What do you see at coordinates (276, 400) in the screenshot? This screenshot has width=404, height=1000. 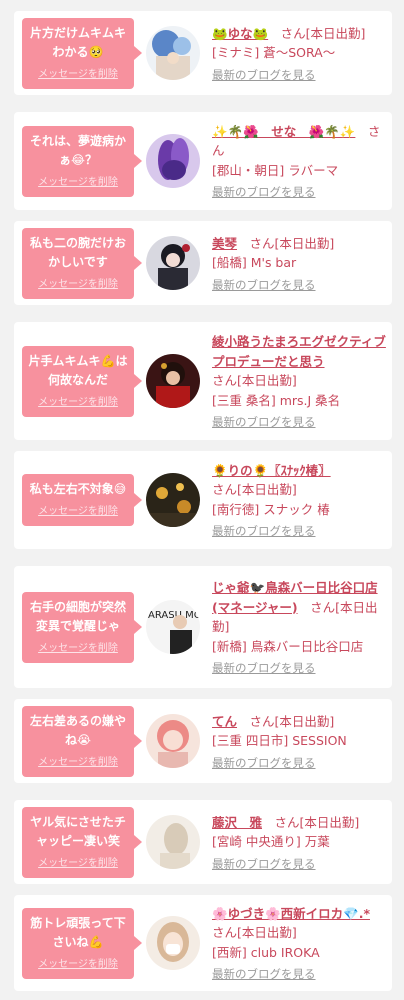 I see `area-shop: [三重 桑名] mrs.J 桑名` at bounding box center [276, 400].